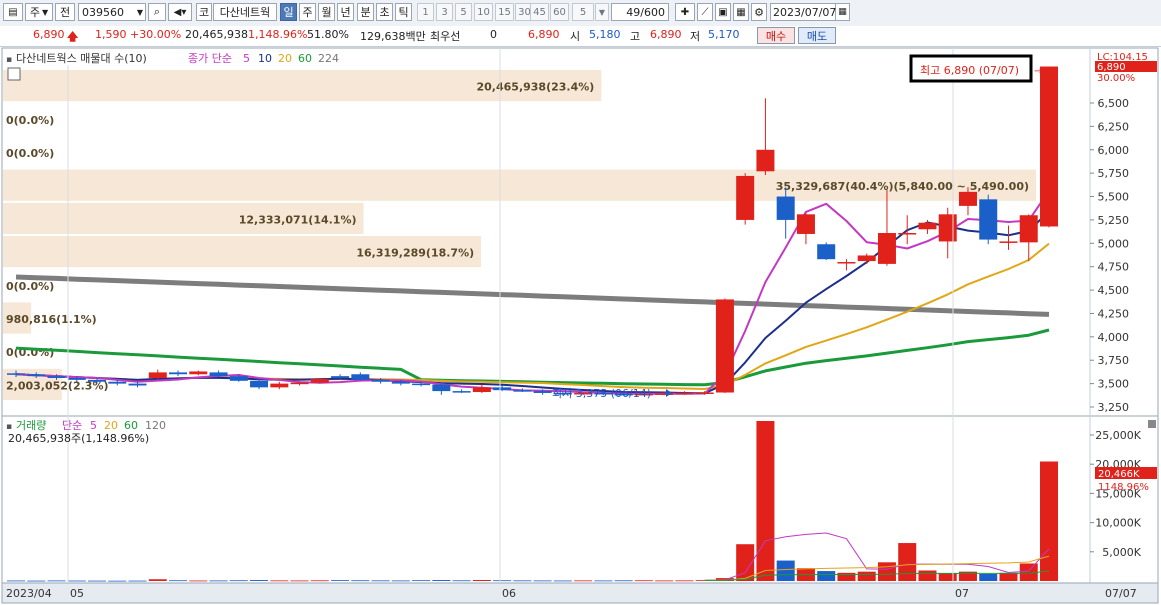 The width and height of the screenshot is (1161, 605). Describe the element at coordinates (1114, 150) in the screenshot. I see `price-tick-label: 6,000` at that location.